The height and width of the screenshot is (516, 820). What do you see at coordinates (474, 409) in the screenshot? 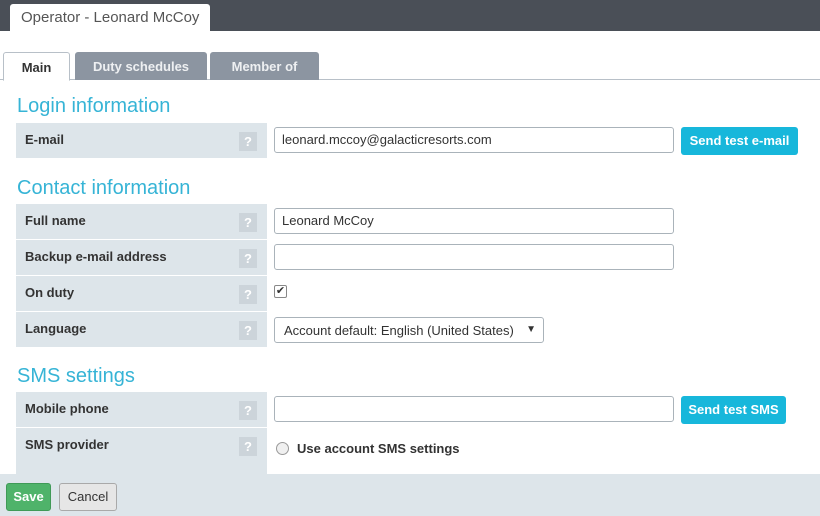
I see `mobile-phone-field` at bounding box center [474, 409].